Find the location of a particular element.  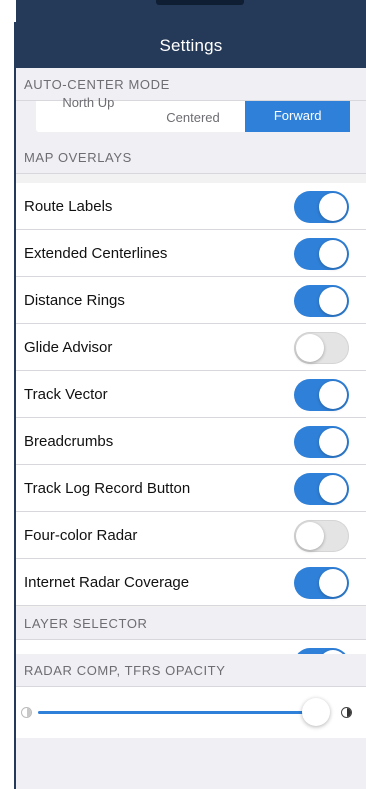

auto-center-mode-area: North Up Centered Forward is located at coordinates (191, 118).